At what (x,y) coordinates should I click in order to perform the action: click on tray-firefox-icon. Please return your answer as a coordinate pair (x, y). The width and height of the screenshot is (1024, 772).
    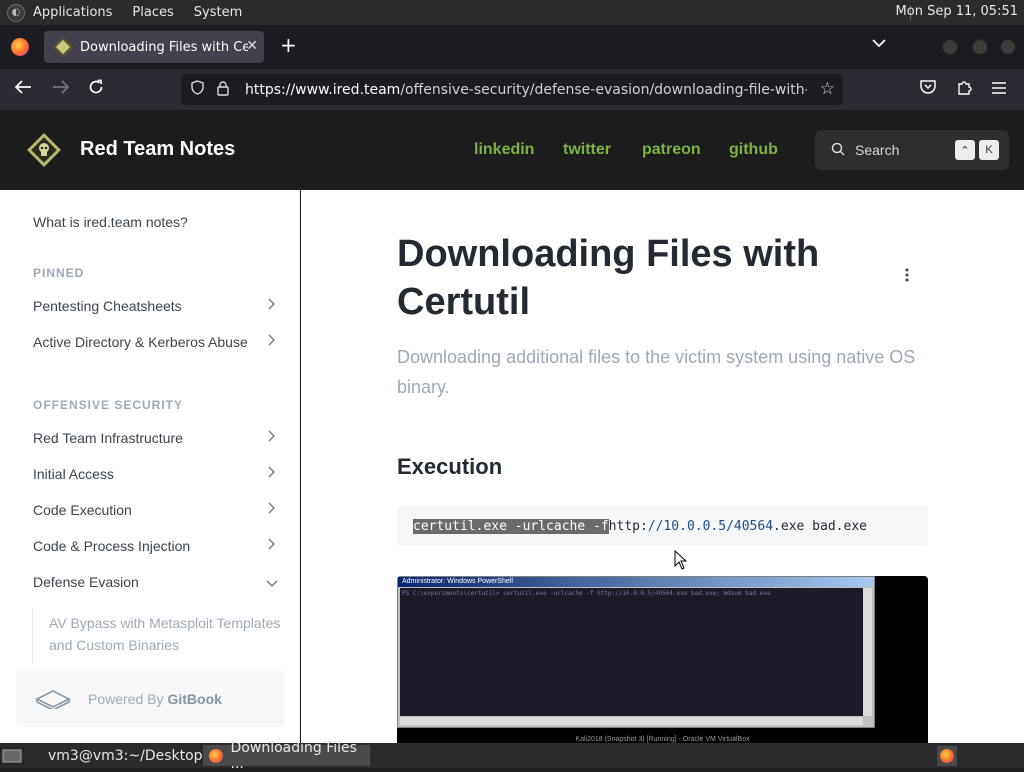
    Looking at the image, I should click on (947, 756).